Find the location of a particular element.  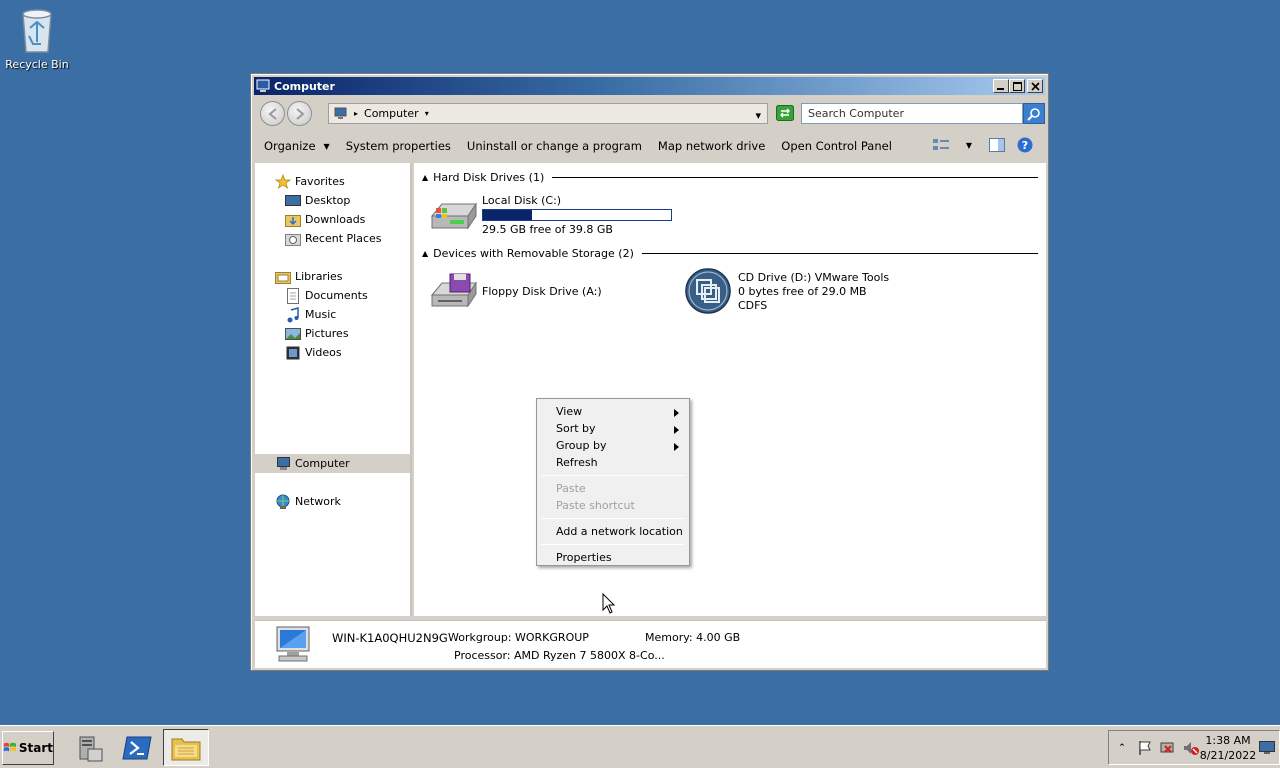

nav-favorites: Favorites is located at coordinates (332, 181).